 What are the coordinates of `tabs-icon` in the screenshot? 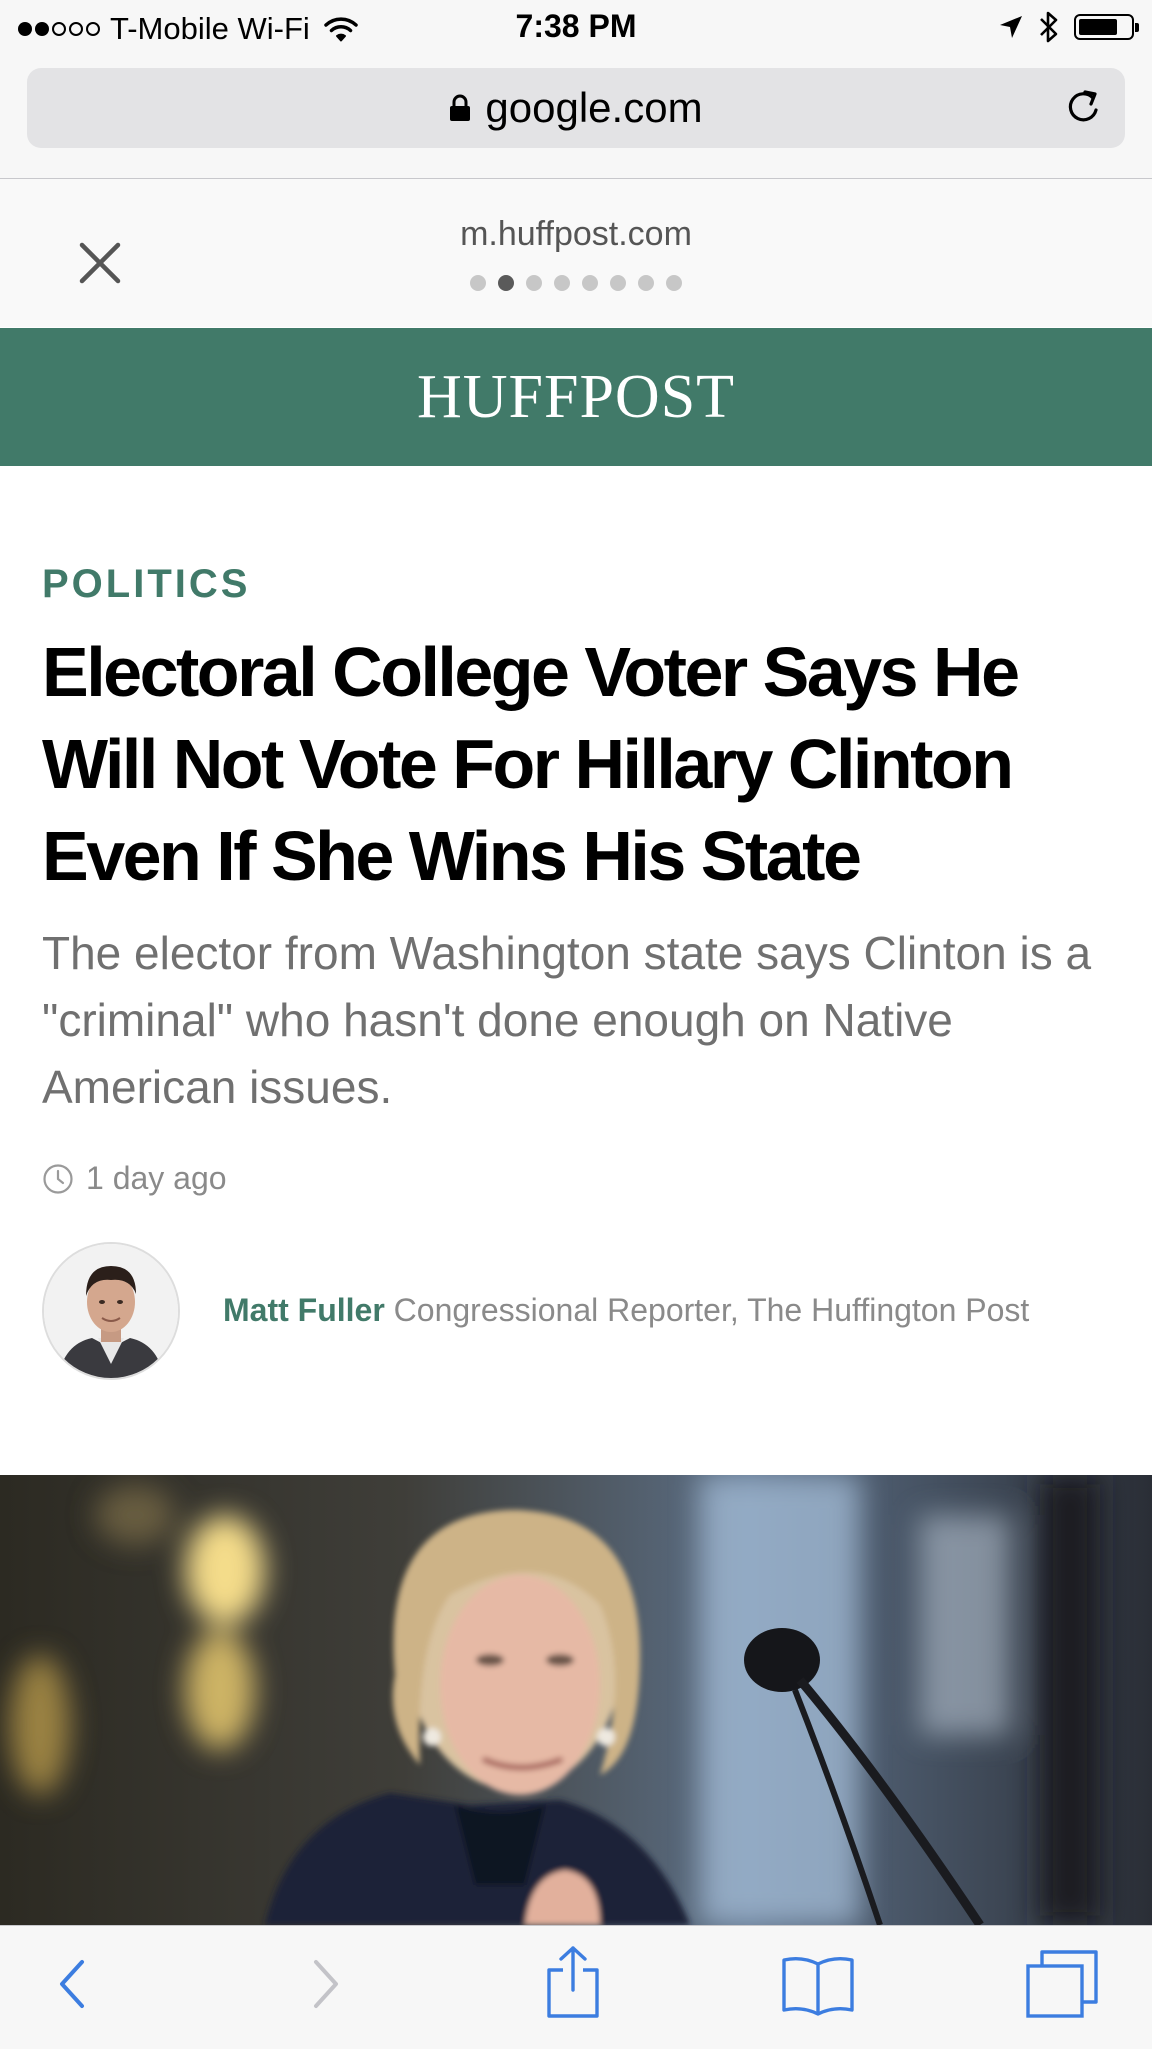 It's located at (1062, 1984).